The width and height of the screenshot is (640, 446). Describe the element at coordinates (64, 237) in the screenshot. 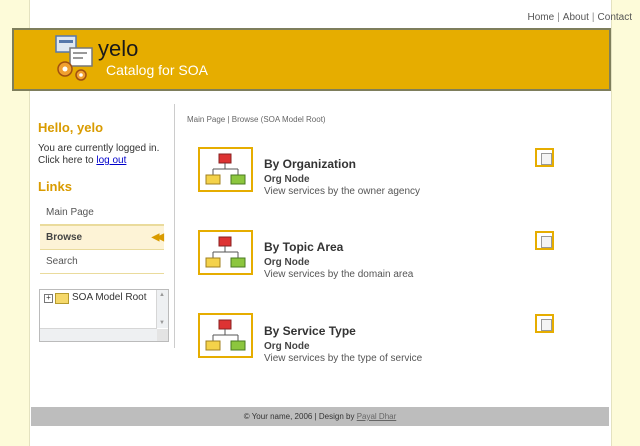

I see `sidebar-item-label: Browse` at that location.